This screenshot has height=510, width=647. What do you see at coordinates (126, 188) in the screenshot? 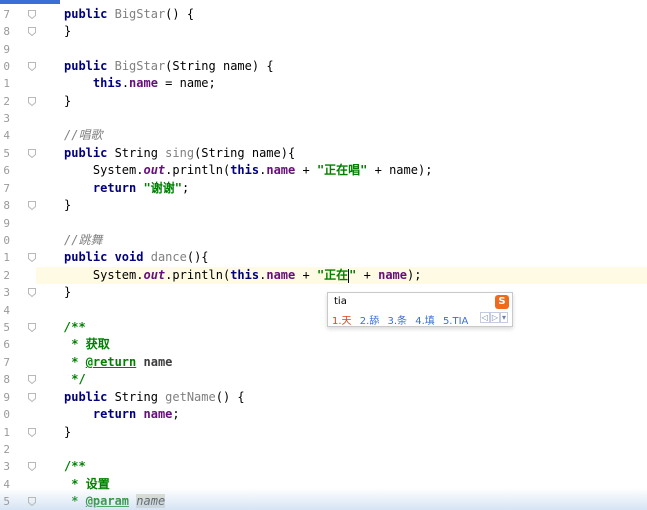
I see `code-line: return "谢谢";` at bounding box center [126, 188].